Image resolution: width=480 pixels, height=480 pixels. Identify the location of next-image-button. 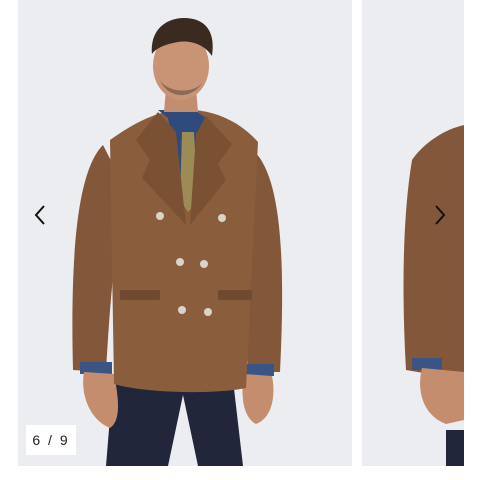
(440, 215).